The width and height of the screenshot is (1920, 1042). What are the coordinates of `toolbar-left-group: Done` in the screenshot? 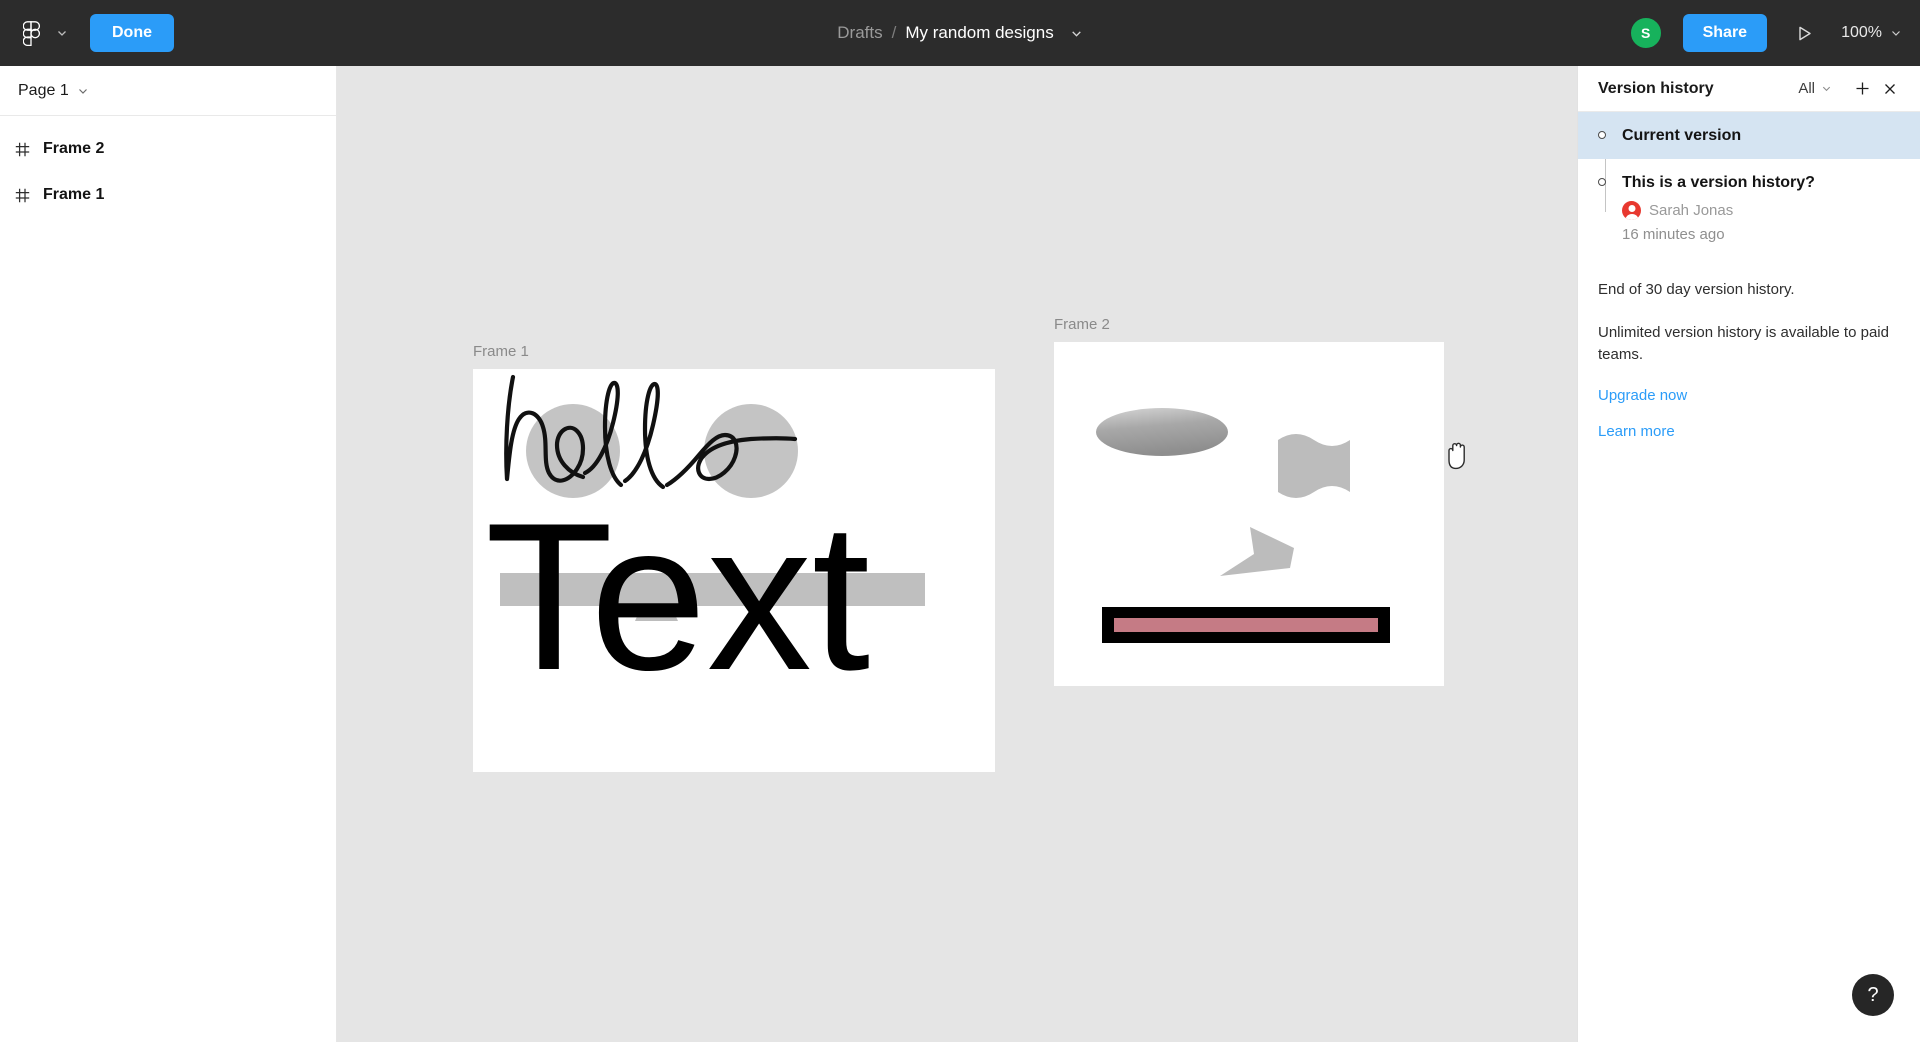 It's located at (87, 33).